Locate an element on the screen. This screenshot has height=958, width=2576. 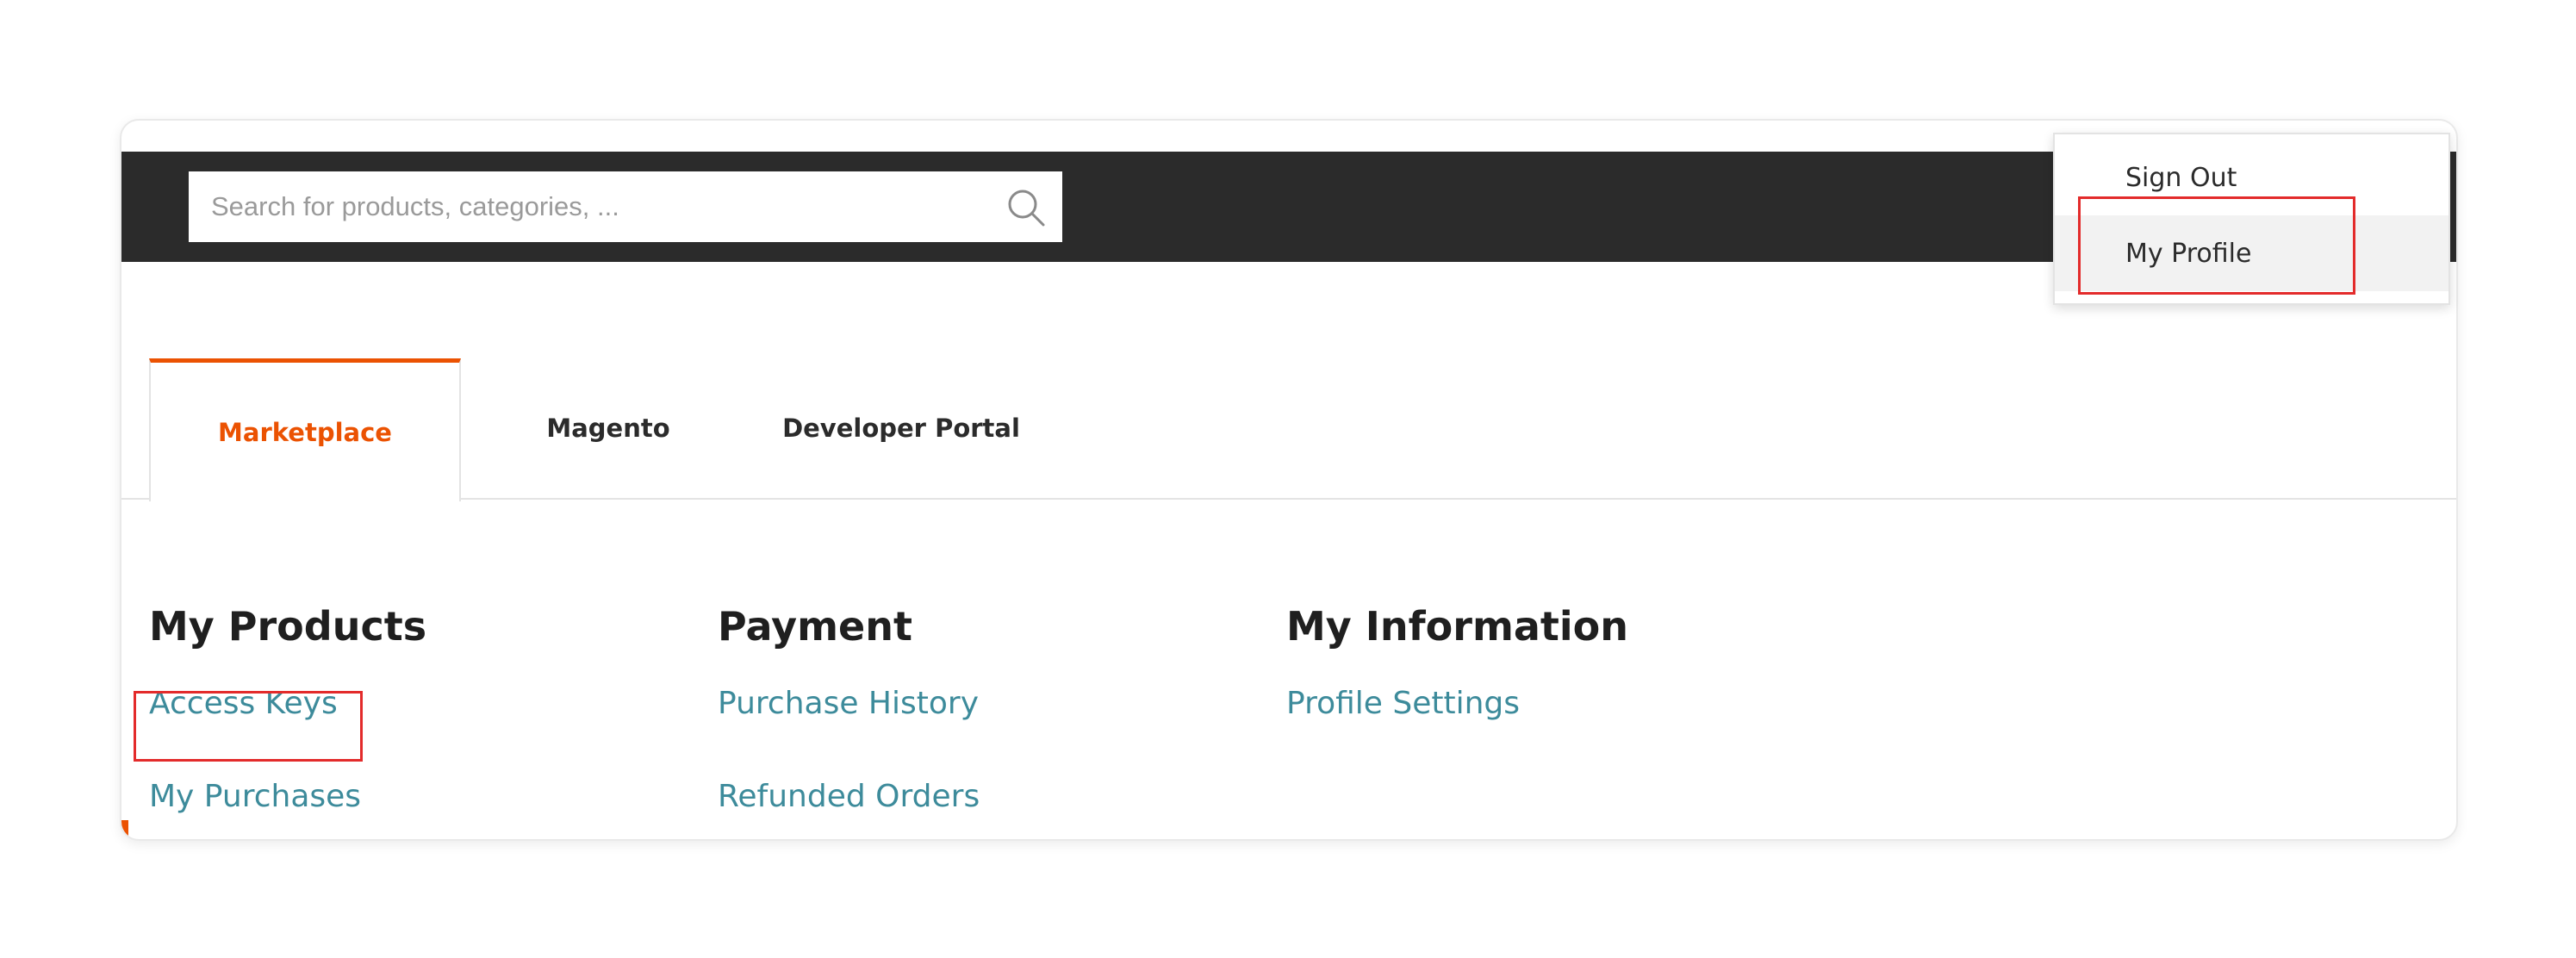
tab-developer-portal: Developer Portal is located at coordinates (901, 428).